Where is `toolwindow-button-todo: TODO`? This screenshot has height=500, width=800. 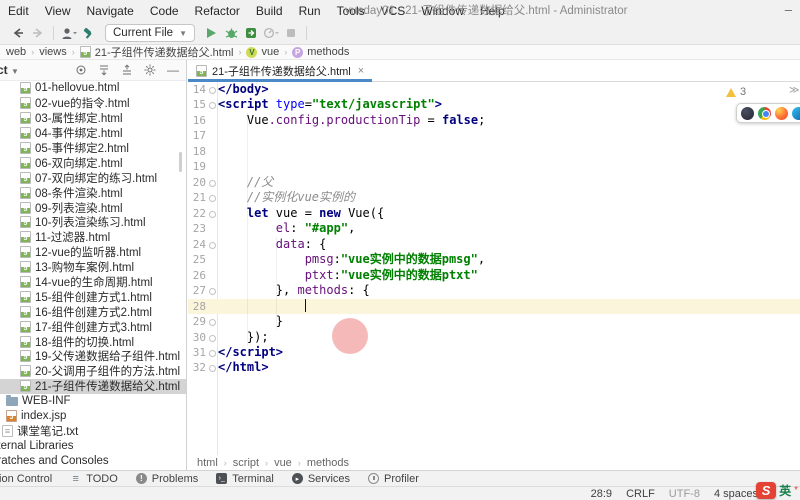
toolwindow-button-todo: TODO is located at coordinates (94, 479).